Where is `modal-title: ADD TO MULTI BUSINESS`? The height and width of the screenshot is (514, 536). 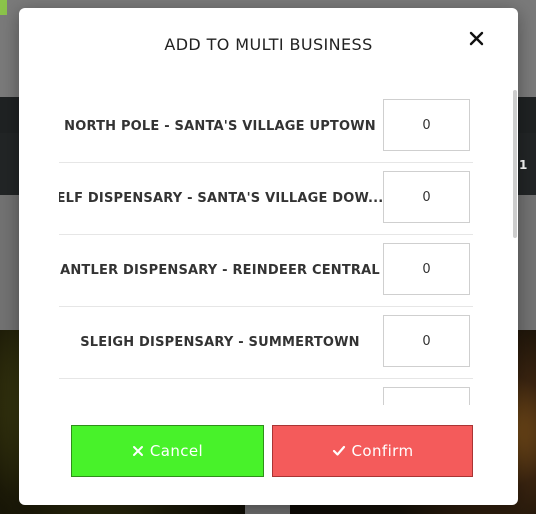 modal-title: ADD TO MULTI BUSINESS is located at coordinates (268, 44).